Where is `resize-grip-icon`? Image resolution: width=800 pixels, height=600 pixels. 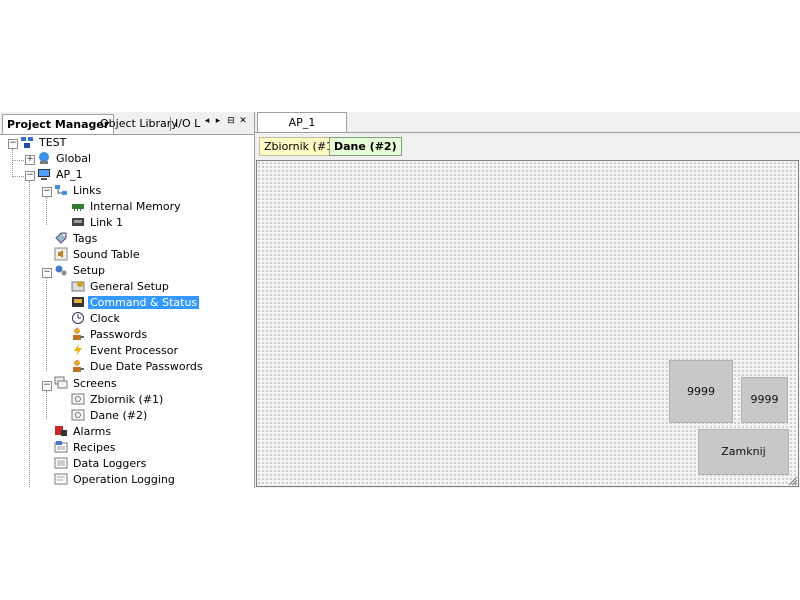 resize-grip-icon is located at coordinates (793, 481).